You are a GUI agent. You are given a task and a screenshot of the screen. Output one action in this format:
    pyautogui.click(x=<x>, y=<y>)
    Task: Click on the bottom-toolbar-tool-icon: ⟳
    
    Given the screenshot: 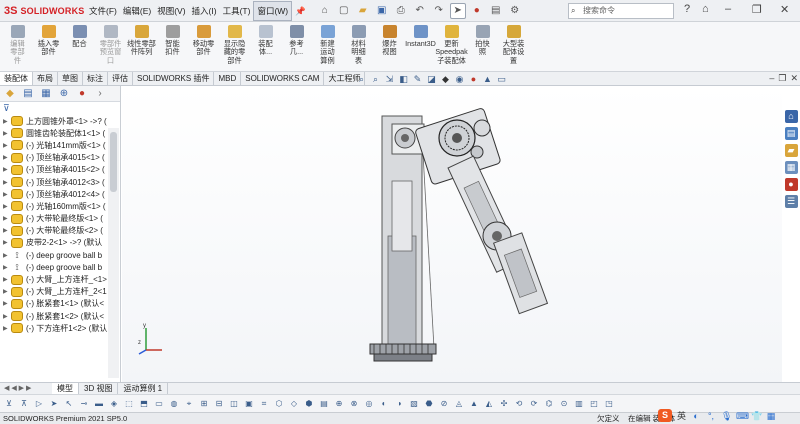 What is the action you would take?
    pyautogui.click(x=534, y=404)
    